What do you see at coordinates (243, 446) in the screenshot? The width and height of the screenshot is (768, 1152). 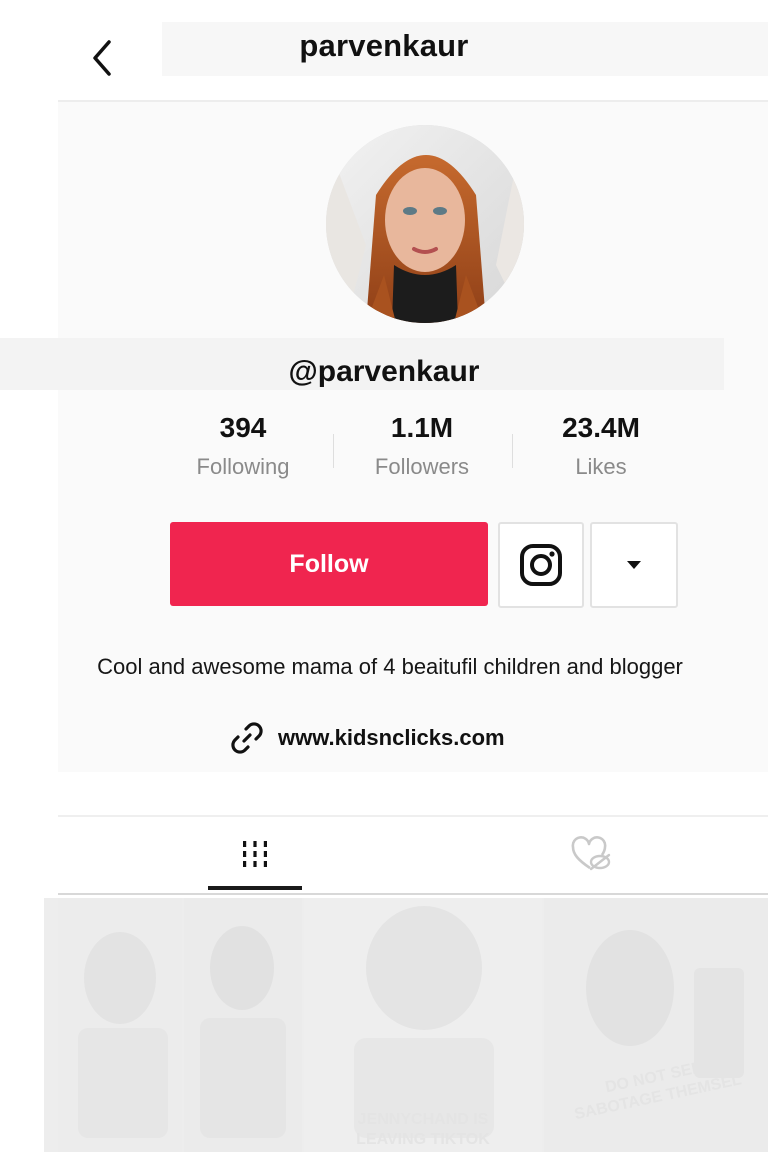 I see `stat-following: 394 Following` at bounding box center [243, 446].